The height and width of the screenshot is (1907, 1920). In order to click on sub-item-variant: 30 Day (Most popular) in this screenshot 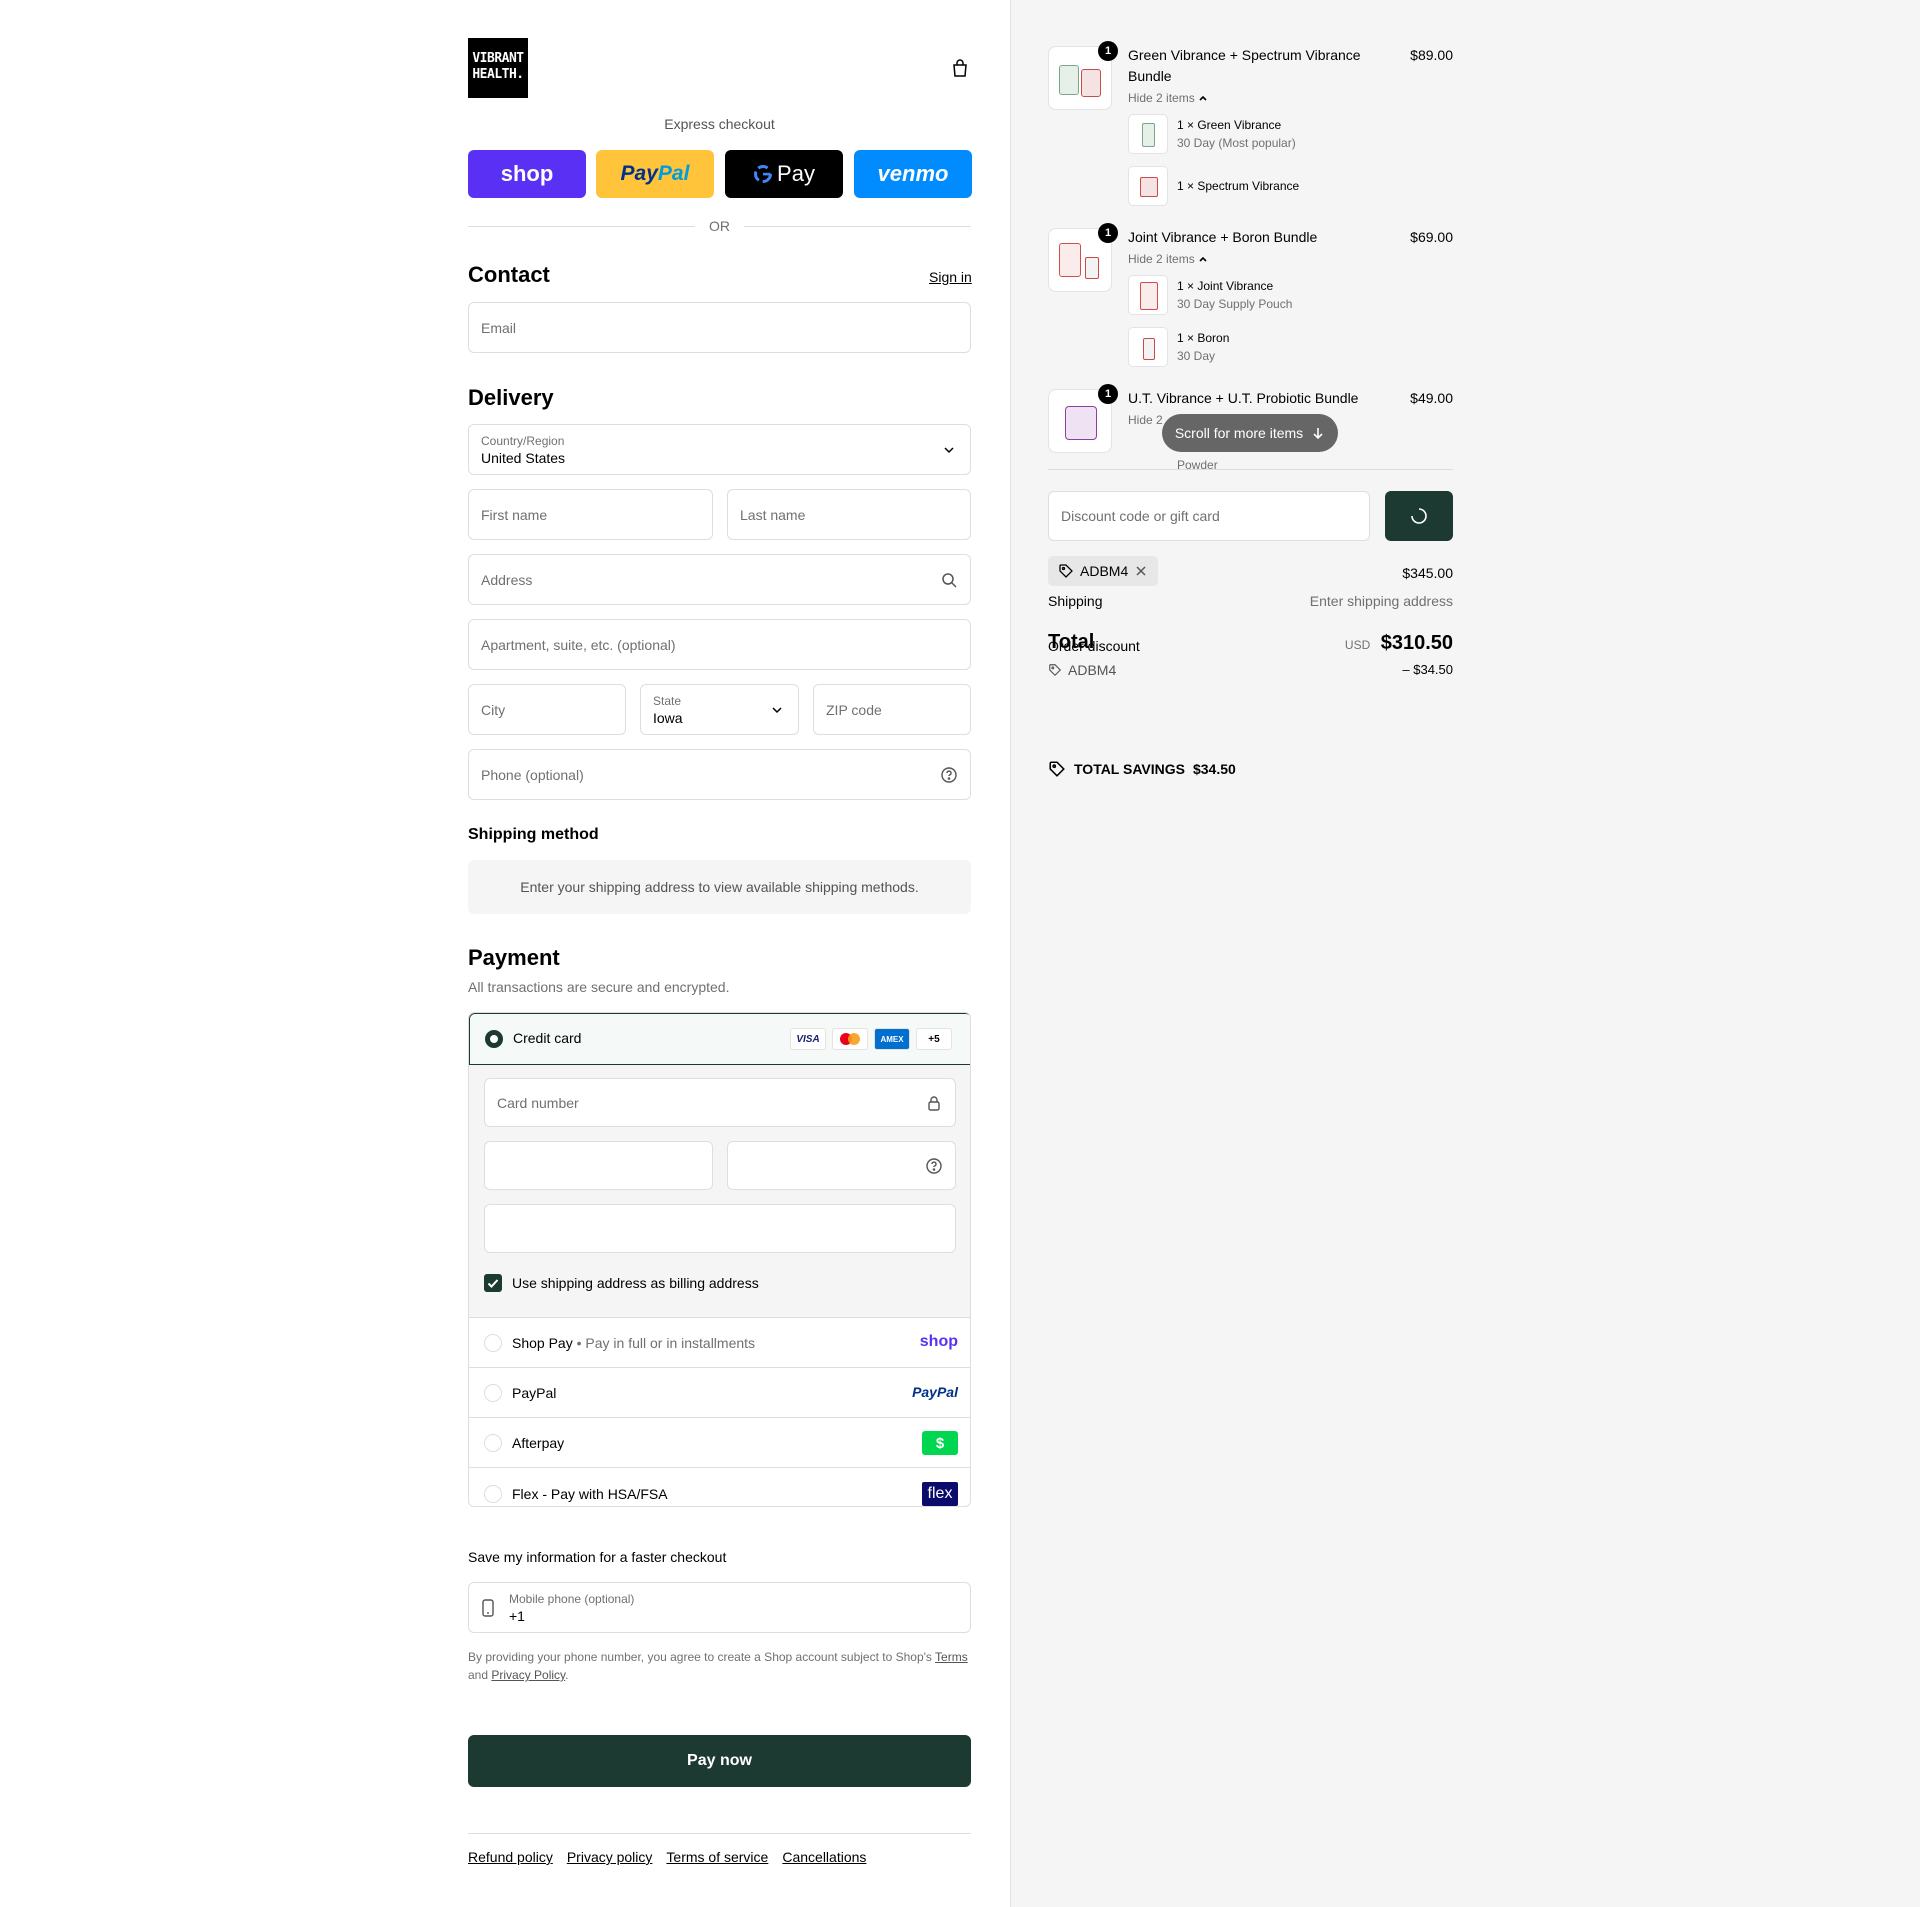, I will do `click(1236, 143)`.